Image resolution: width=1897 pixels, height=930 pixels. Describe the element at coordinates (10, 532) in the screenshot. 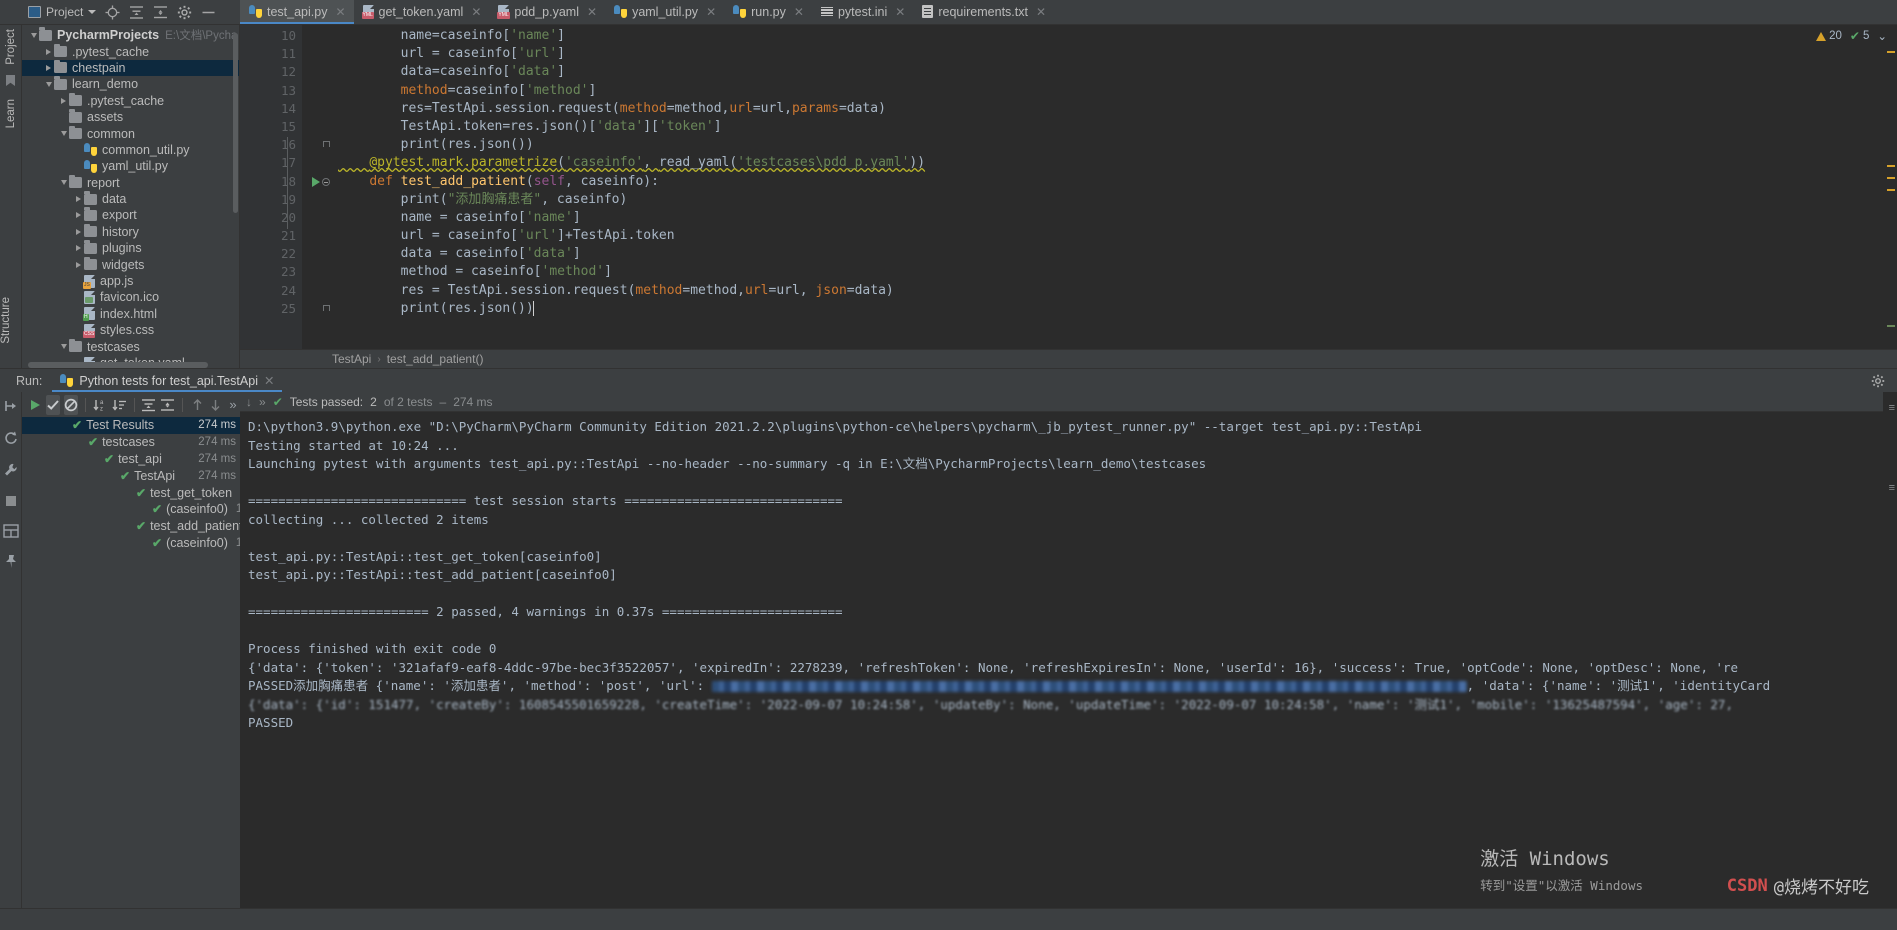

I see `layout-icon` at that location.